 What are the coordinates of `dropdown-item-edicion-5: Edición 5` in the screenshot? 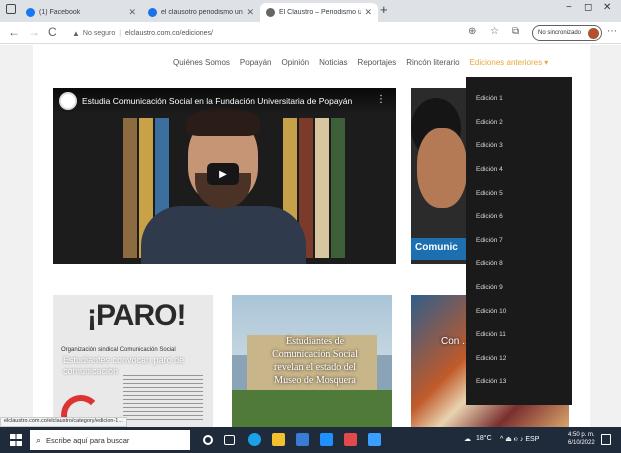 It's located at (519, 193).